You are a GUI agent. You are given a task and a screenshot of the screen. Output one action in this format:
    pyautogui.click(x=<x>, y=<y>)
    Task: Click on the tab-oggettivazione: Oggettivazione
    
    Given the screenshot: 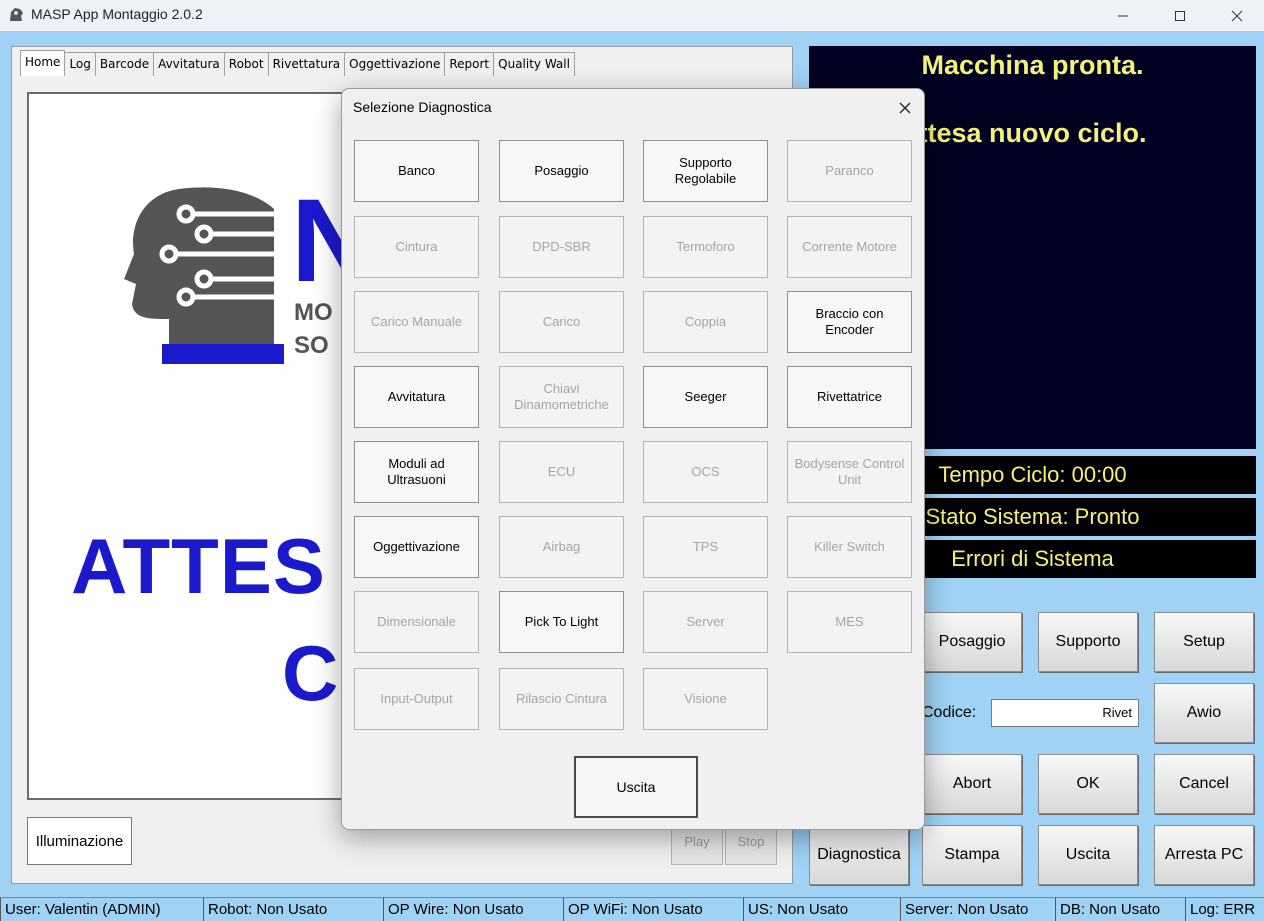 What is the action you would take?
    pyautogui.click(x=395, y=64)
    